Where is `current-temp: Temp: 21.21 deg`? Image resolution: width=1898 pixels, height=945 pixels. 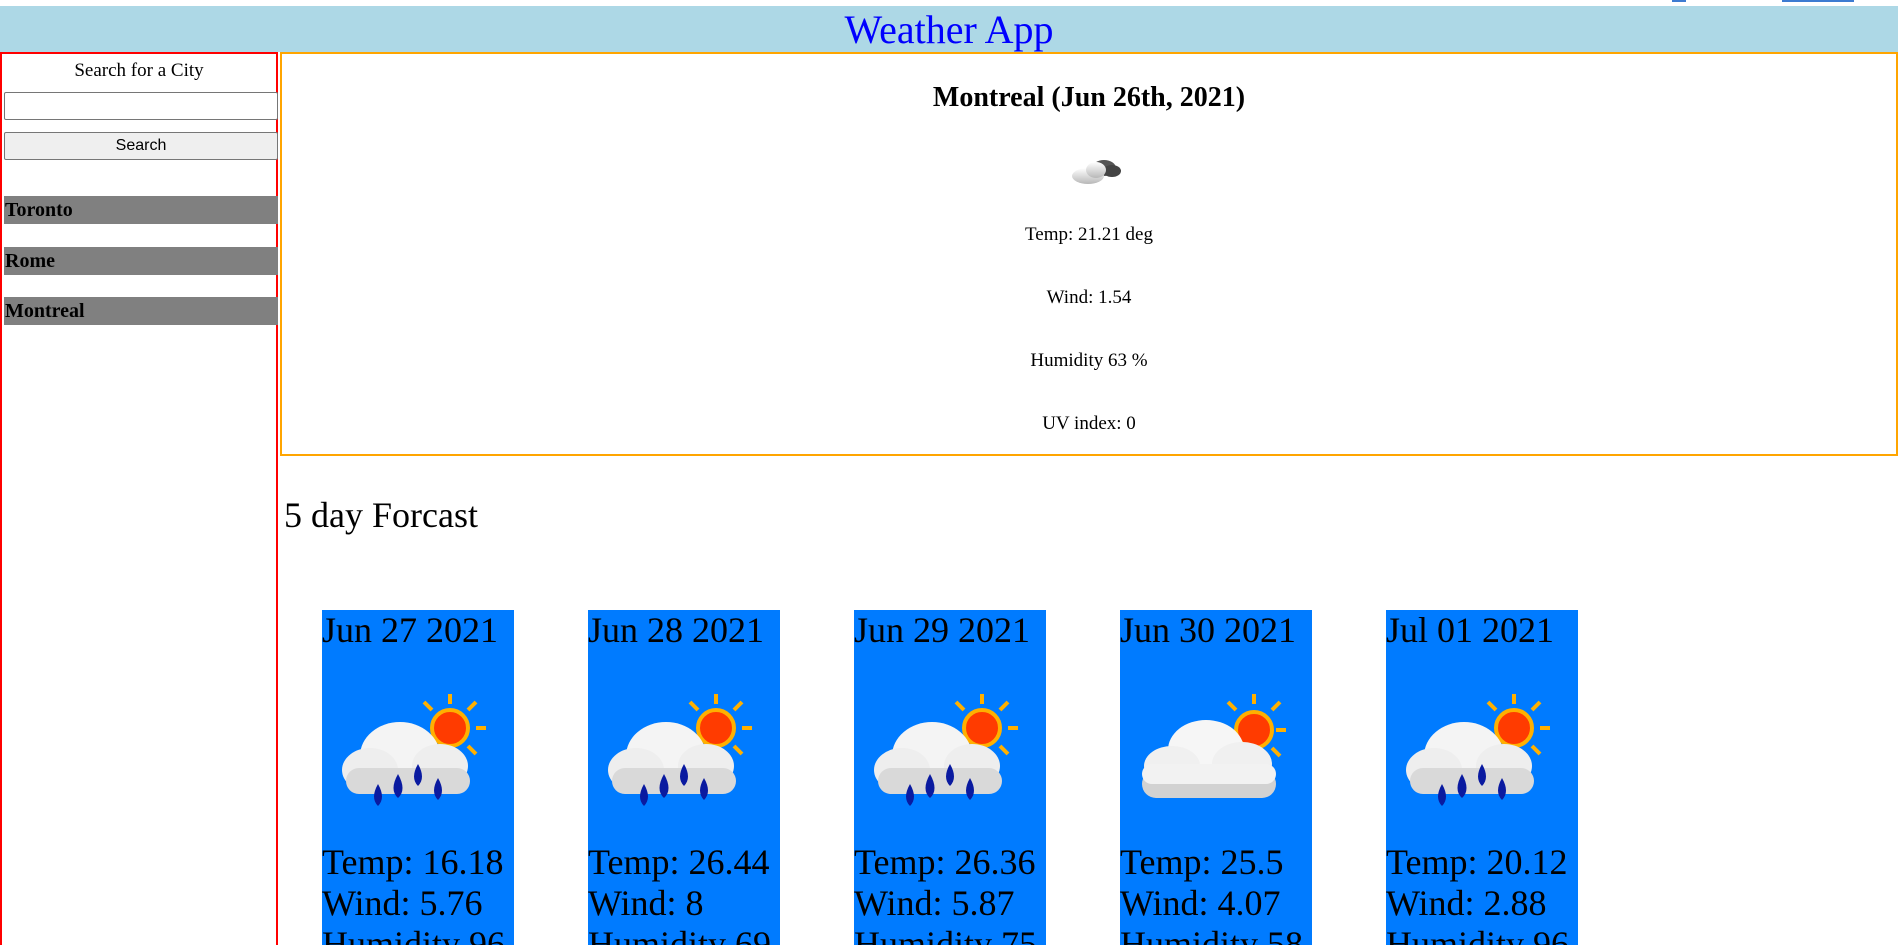 current-temp: Temp: 21.21 deg is located at coordinates (1089, 234).